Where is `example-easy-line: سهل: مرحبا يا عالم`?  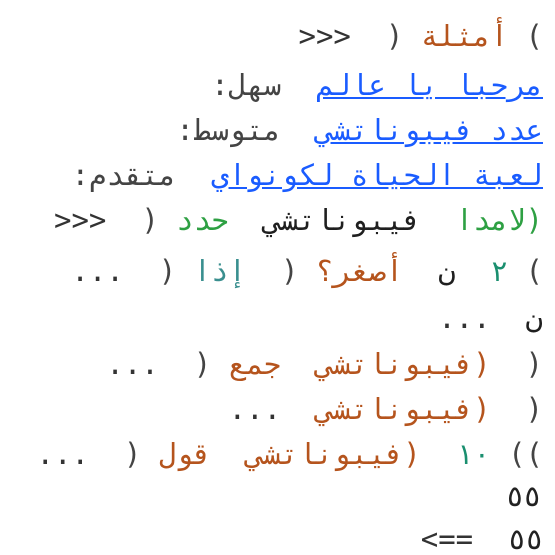
example-easy-line: سهل: مرحبا يا عالم is located at coordinates (377, 85).